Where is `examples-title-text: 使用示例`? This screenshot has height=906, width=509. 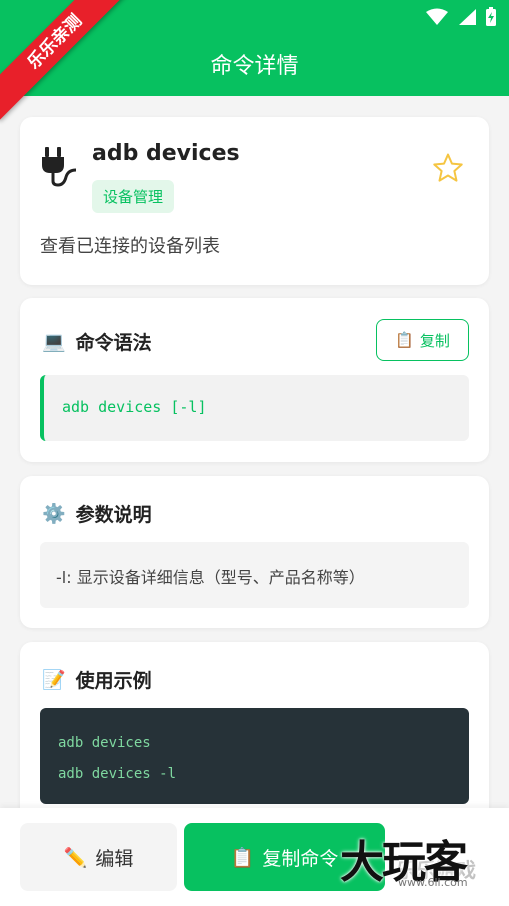 examples-title-text: 使用示例 is located at coordinates (113, 681).